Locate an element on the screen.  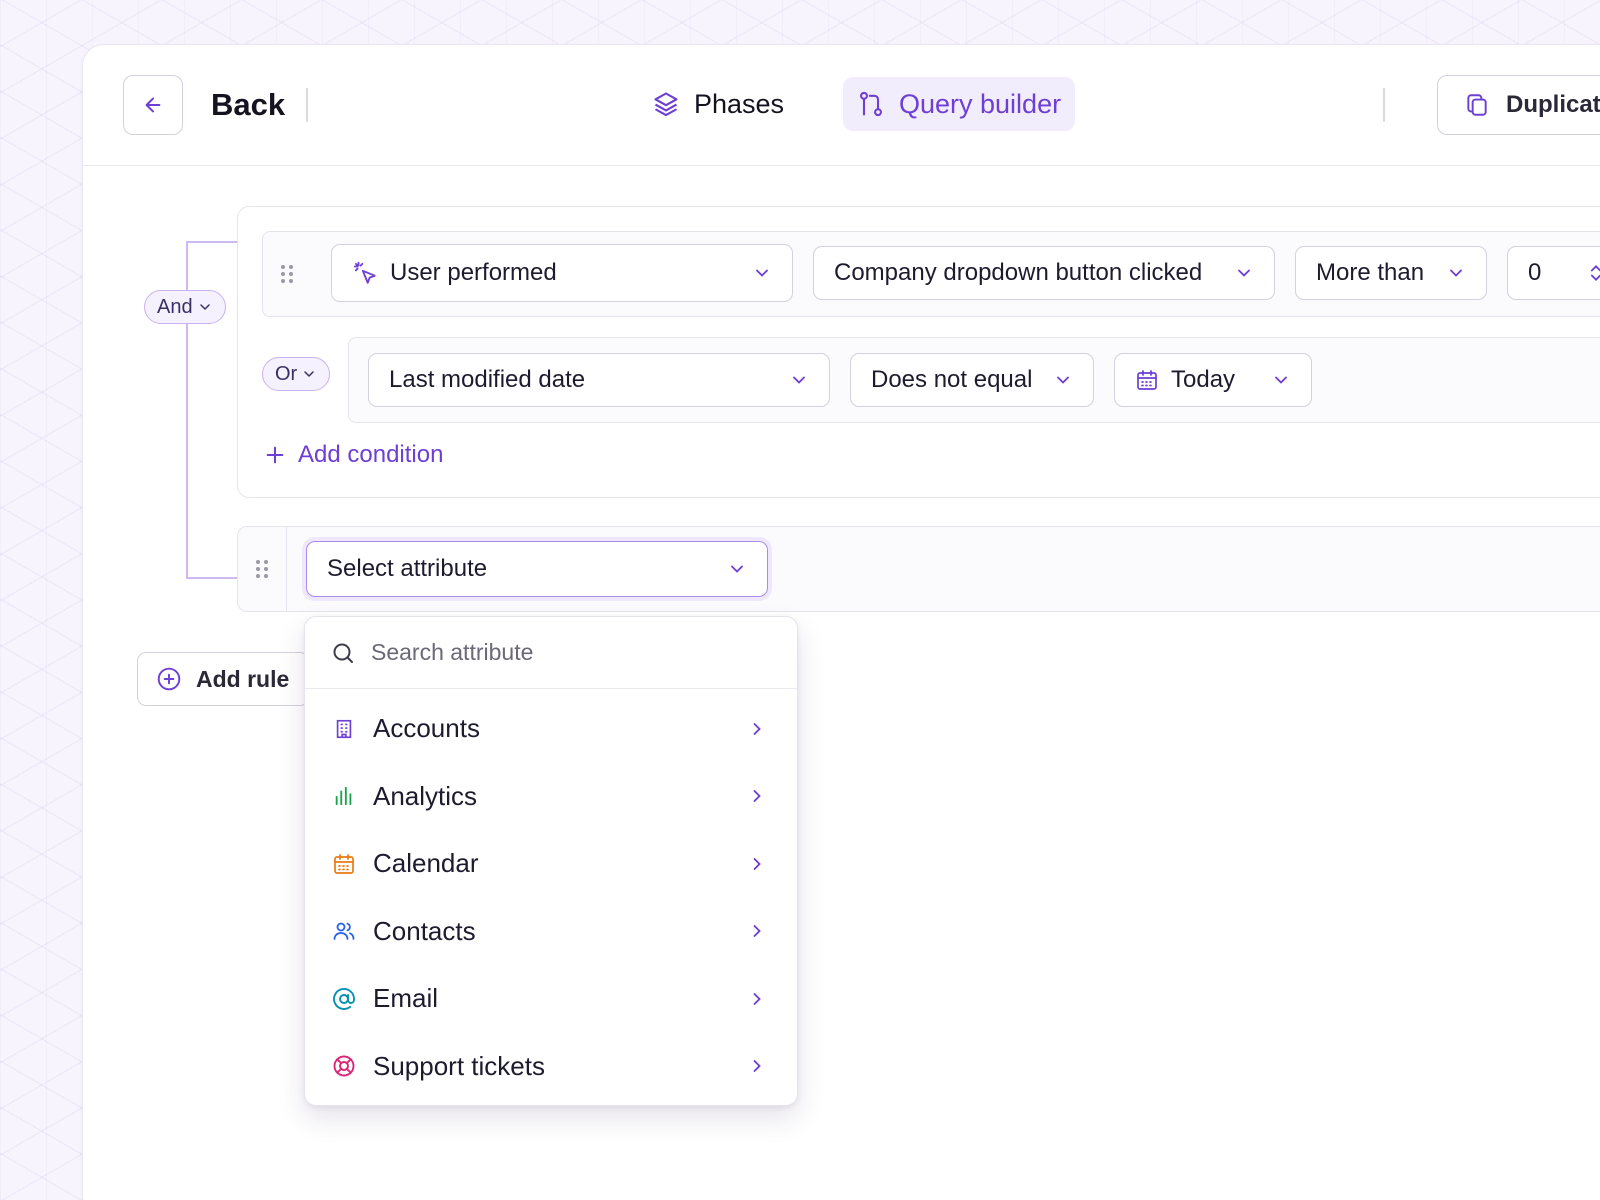
condition-row-2: Last modified date Does not equal Today is located at coordinates (974, 380).